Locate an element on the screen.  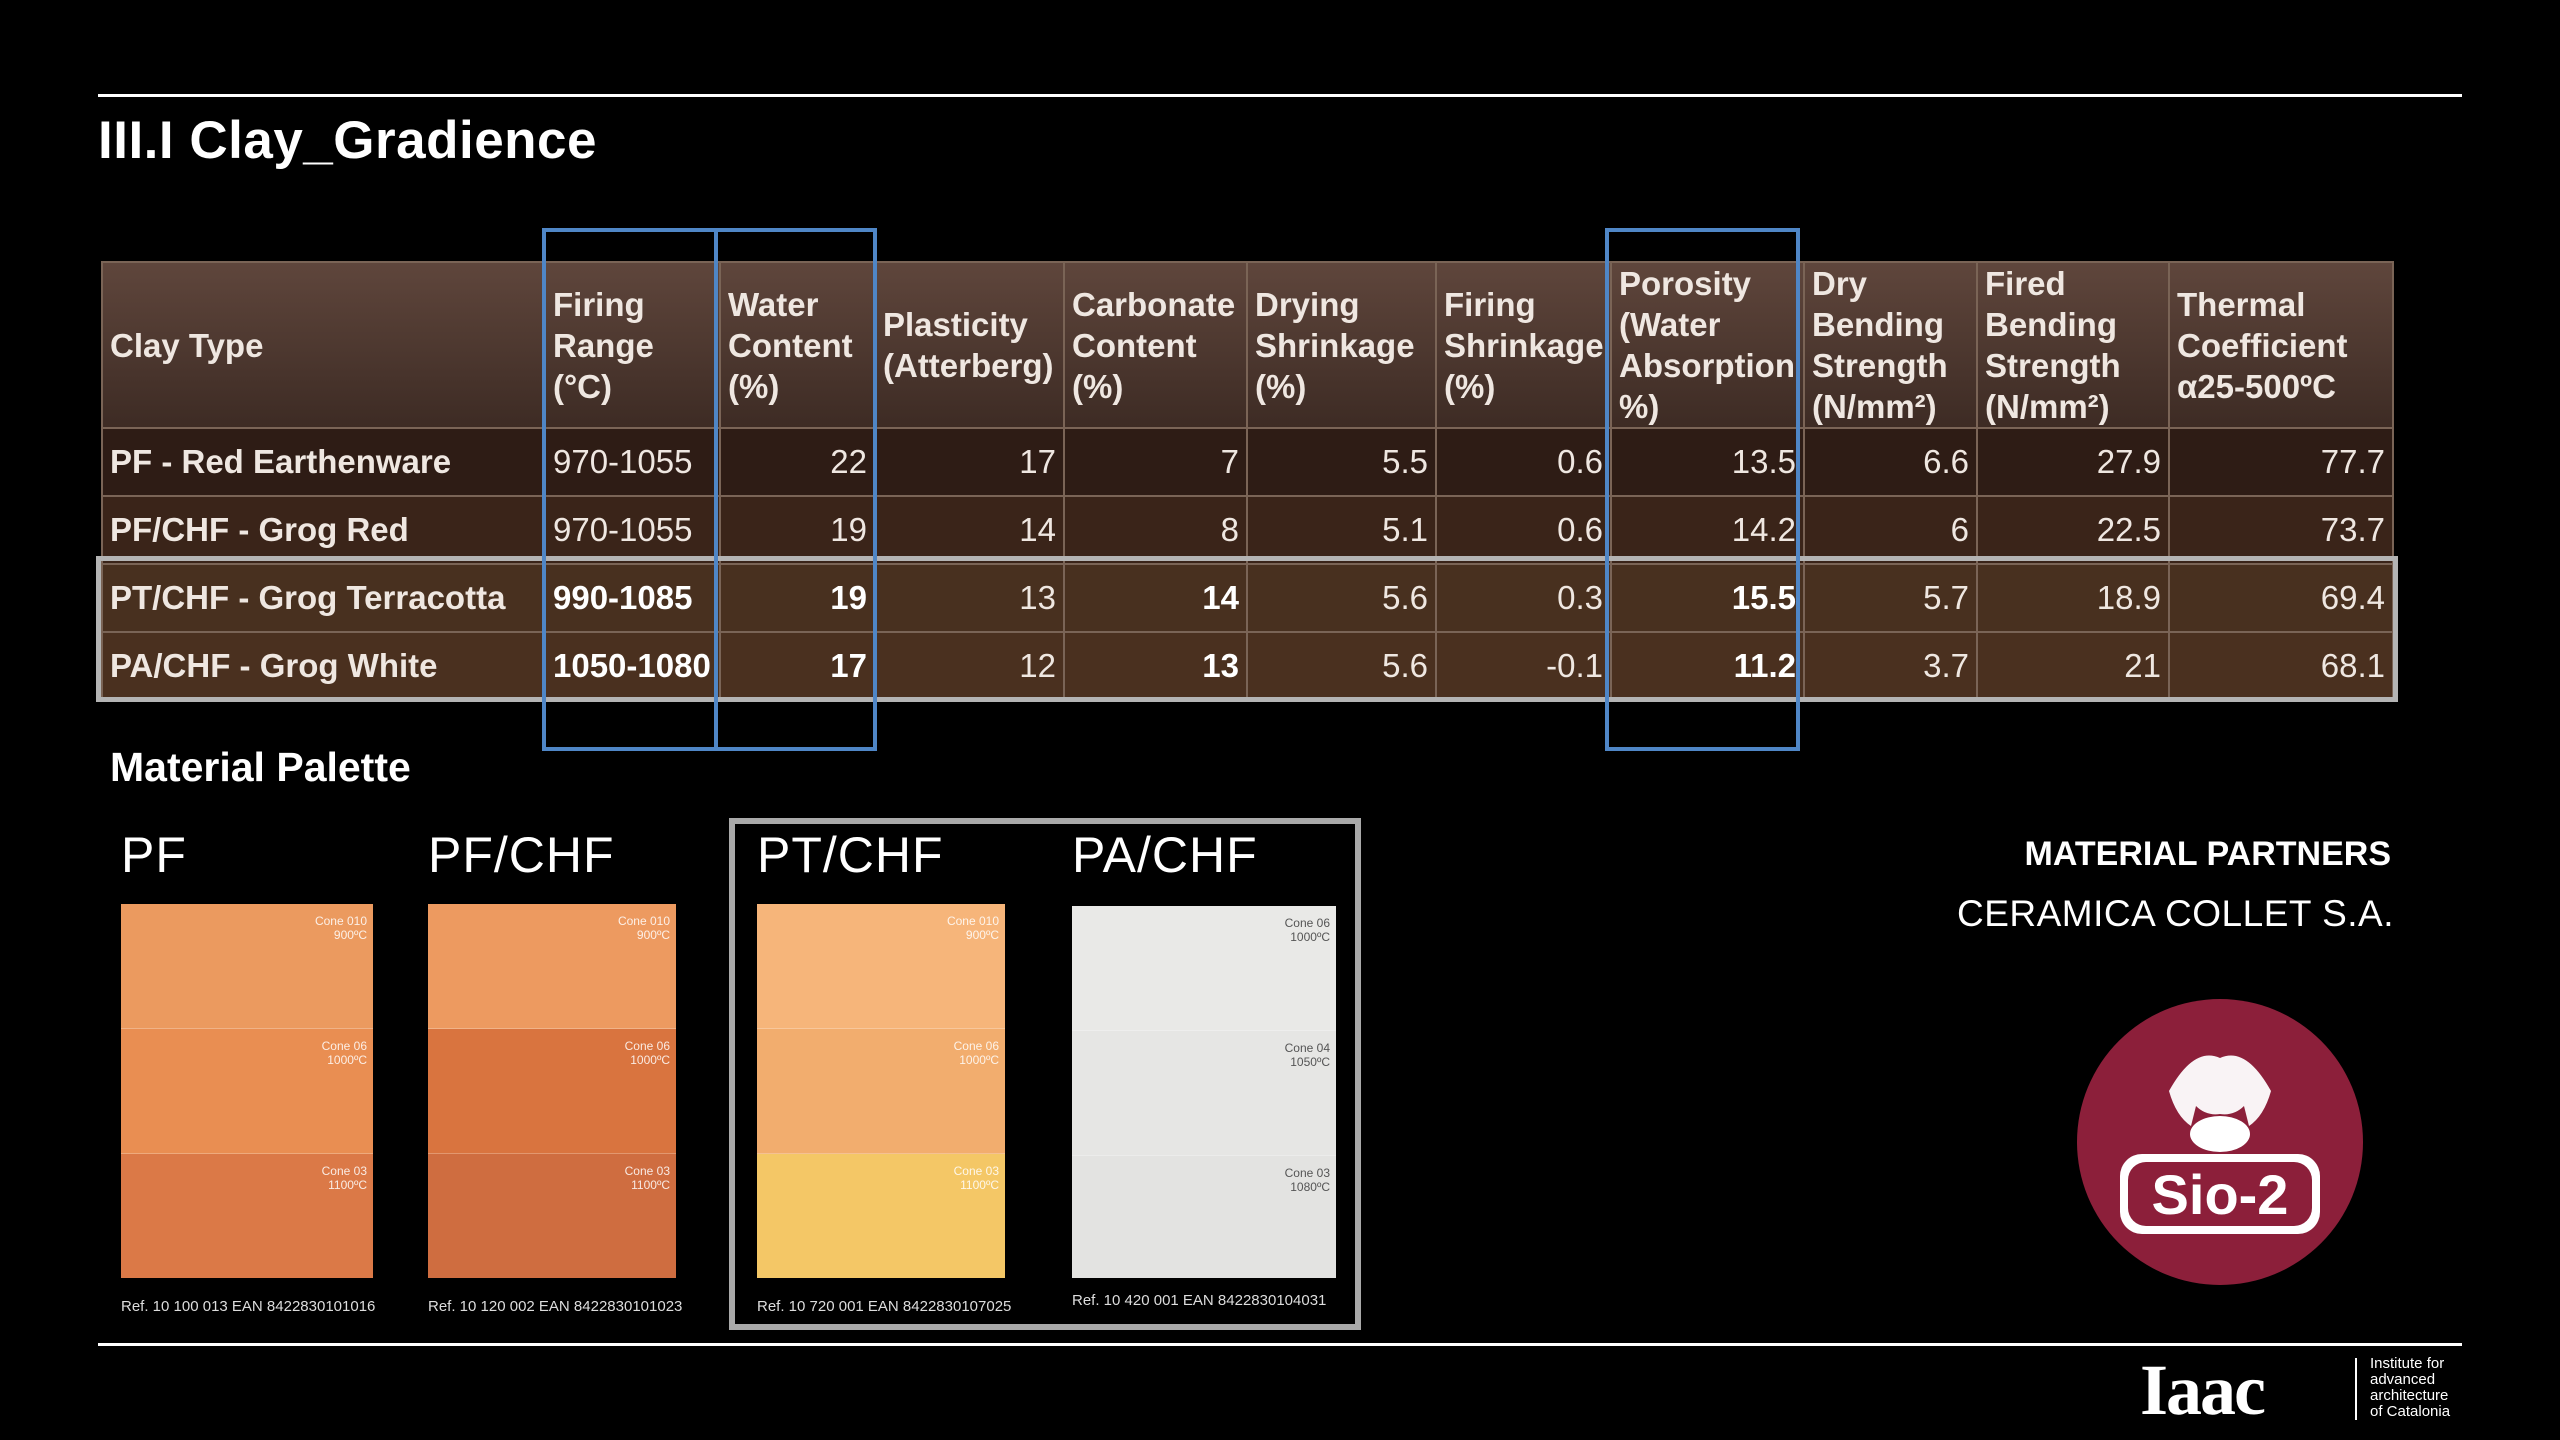
material-ref: Ref. 10 420 001 EAN 8422830104031 is located at coordinates (1199, 1300).